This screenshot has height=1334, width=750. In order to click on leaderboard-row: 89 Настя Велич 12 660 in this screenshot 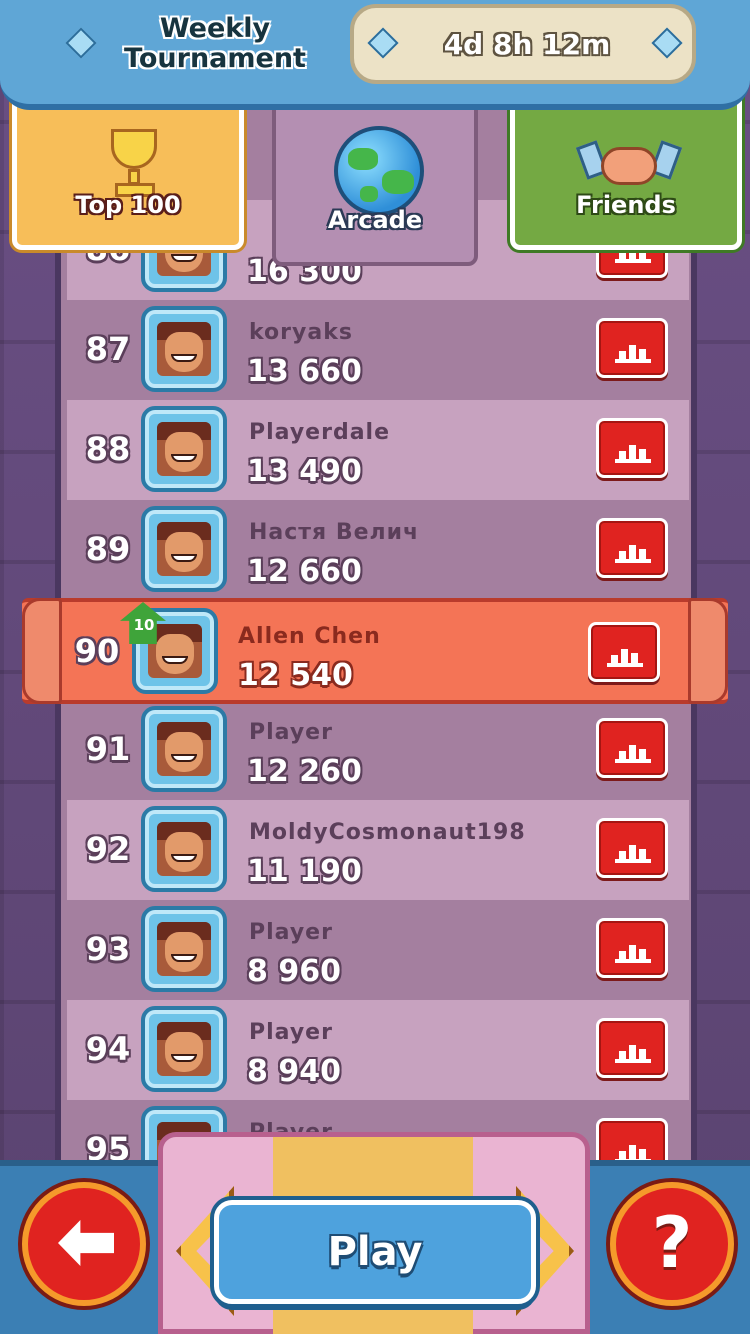, I will do `click(378, 550)`.